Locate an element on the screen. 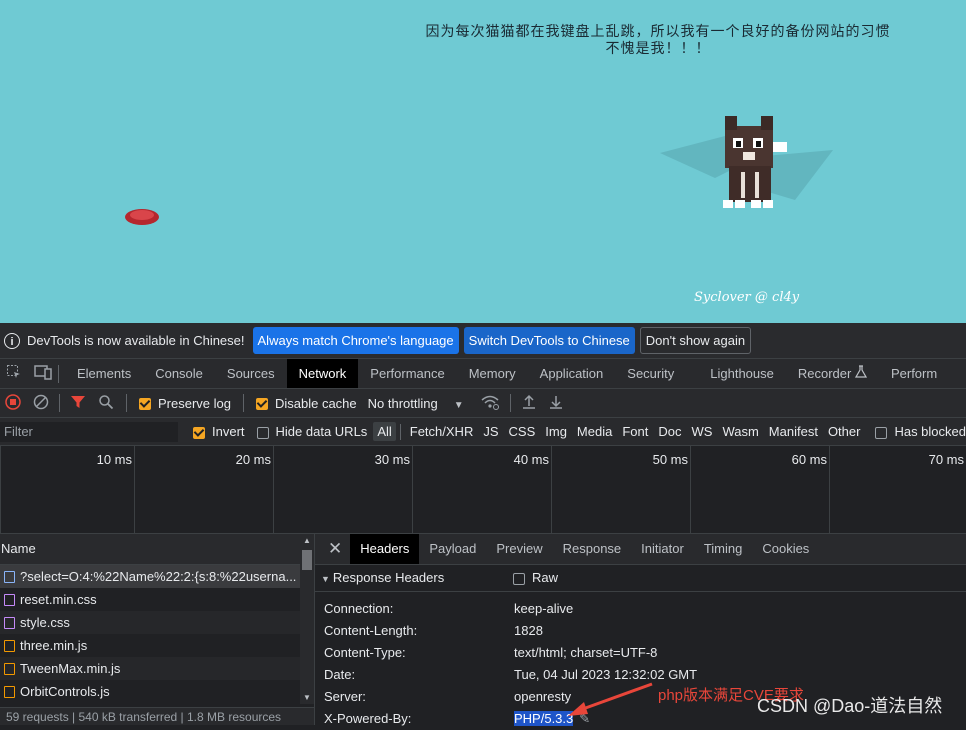 The width and height of the screenshot is (966, 730). raw-checkbox-box is located at coordinates (519, 578).